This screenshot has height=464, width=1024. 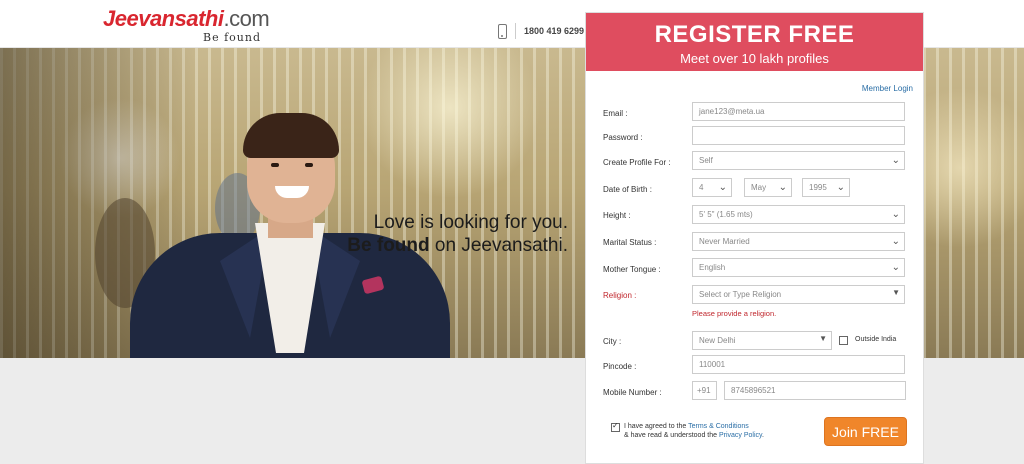 I want to click on mobile-number-field: 8745896521, so click(x=815, y=390).